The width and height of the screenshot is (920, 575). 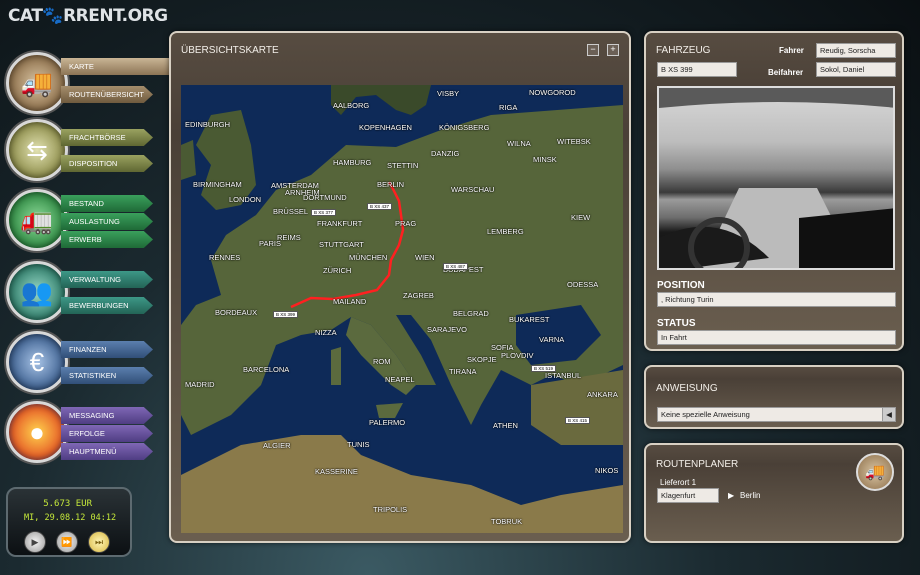 What do you see at coordinates (583, 284) in the screenshot?
I see `city-label: ODESSA` at bounding box center [583, 284].